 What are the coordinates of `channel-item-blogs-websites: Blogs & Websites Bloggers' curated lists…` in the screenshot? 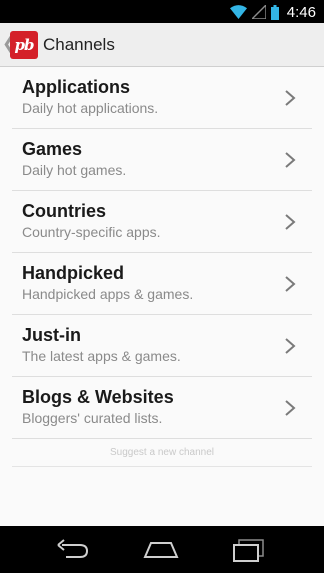 It's located at (162, 408).